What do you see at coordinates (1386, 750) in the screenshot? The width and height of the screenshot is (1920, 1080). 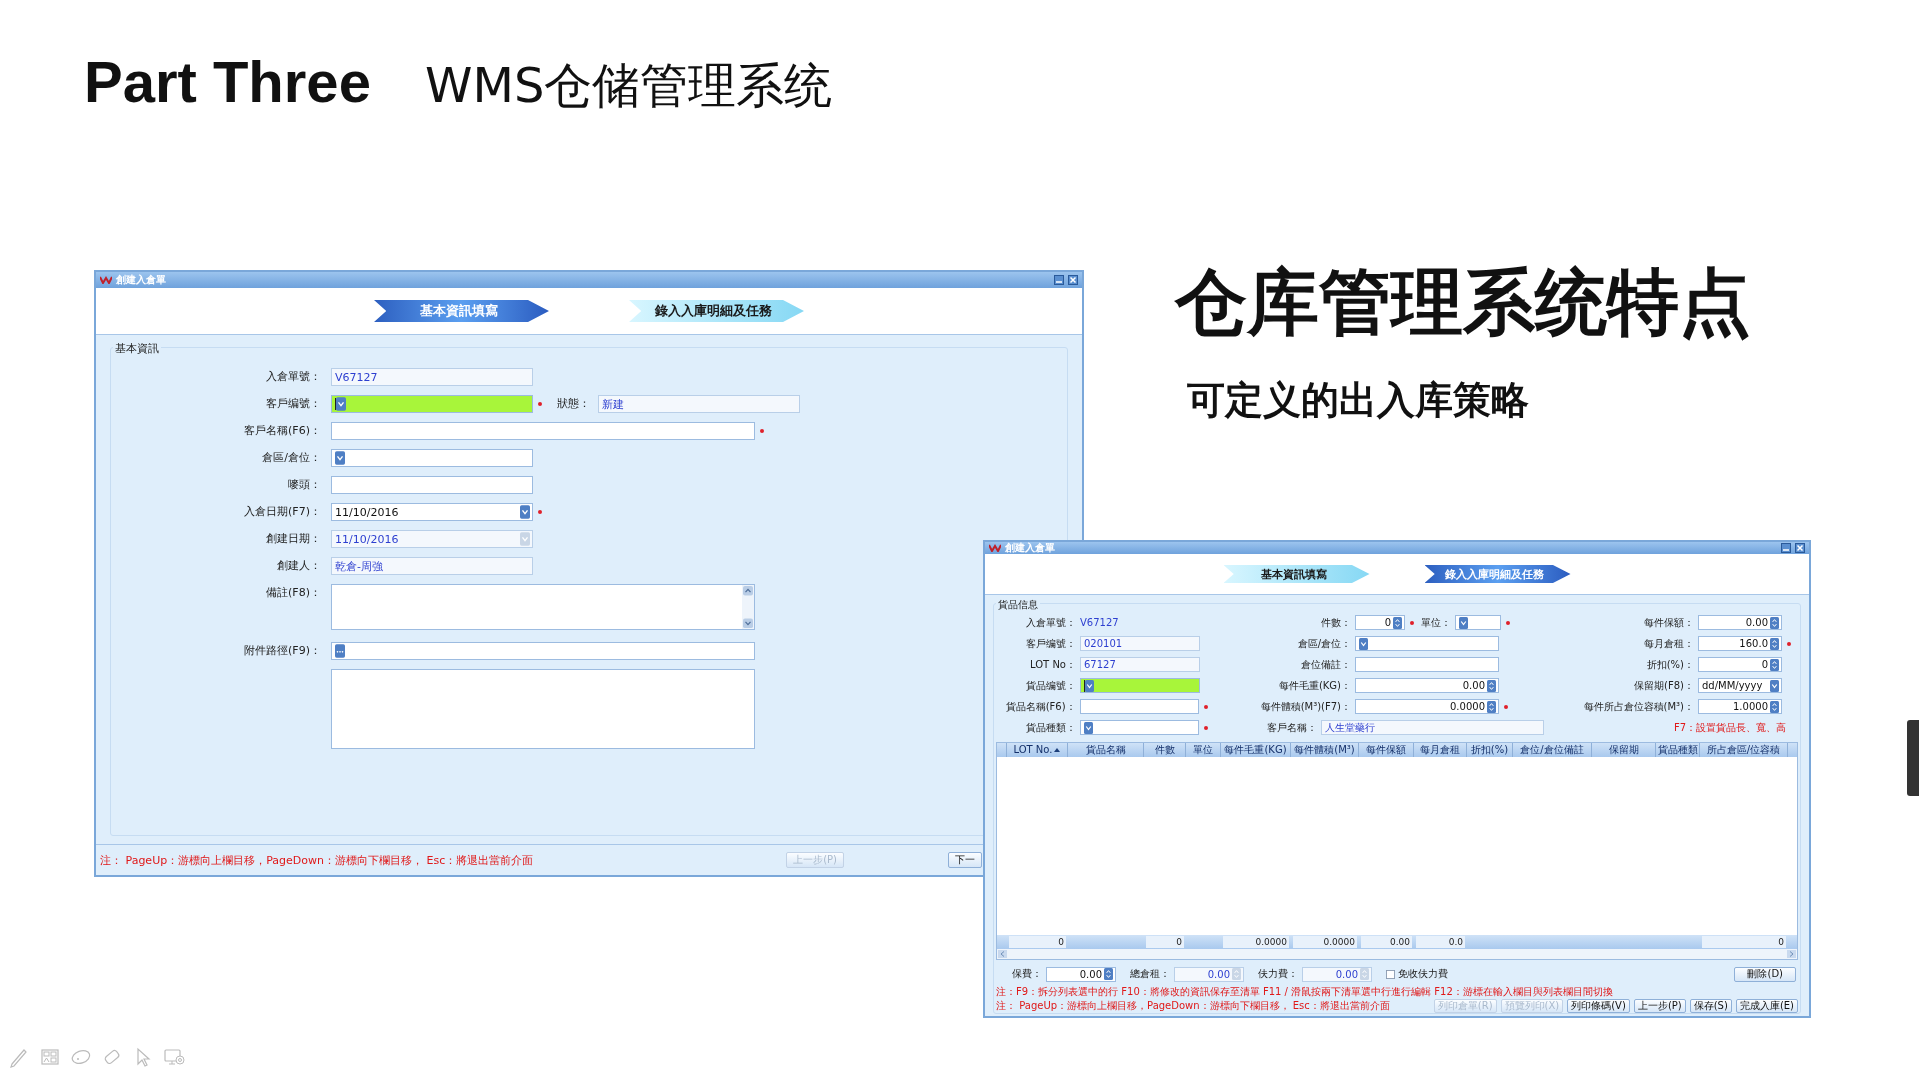 I see `column-header: 每件保額` at bounding box center [1386, 750].